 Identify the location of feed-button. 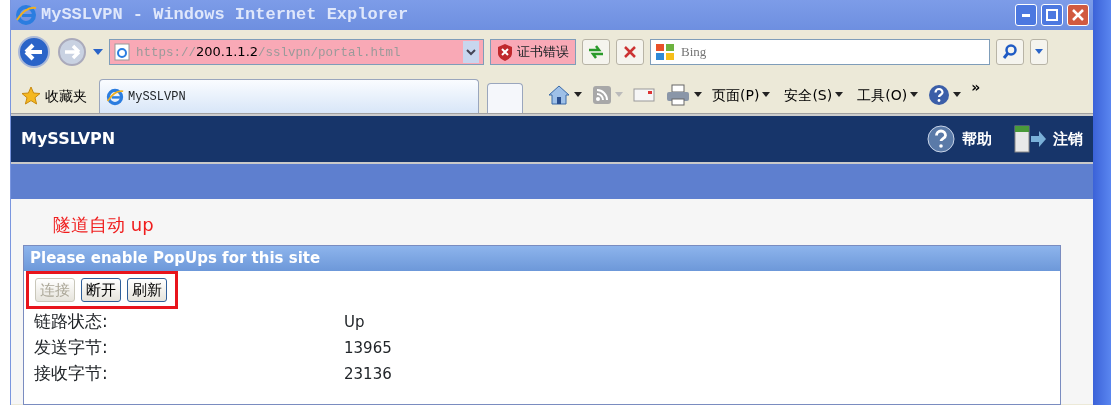
(607, 95).